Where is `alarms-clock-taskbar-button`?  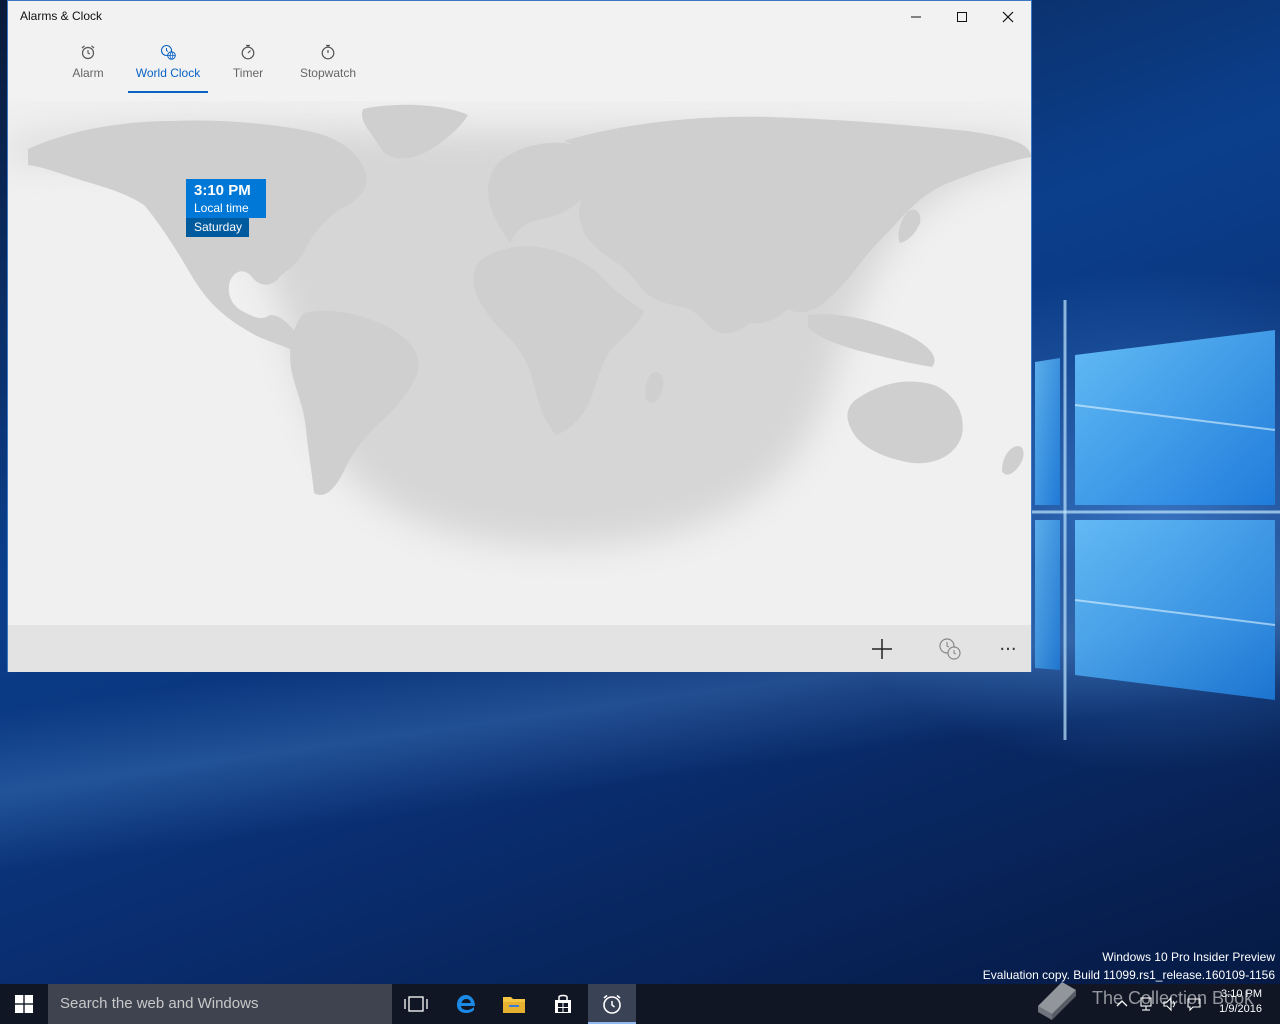 alarms-clock-taskbar-button is located at coordinates (612, 1004).